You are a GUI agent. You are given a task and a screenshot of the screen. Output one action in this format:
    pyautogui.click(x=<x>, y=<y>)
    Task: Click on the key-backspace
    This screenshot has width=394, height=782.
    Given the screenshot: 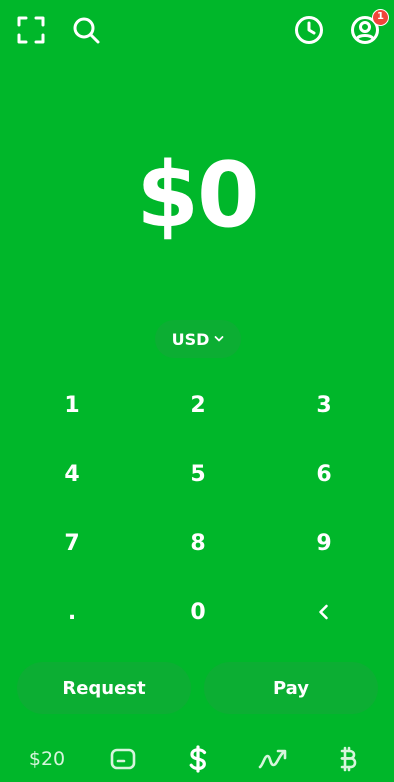 What is the action you would take?
    pyautogui.click(x=324, y=612)
    